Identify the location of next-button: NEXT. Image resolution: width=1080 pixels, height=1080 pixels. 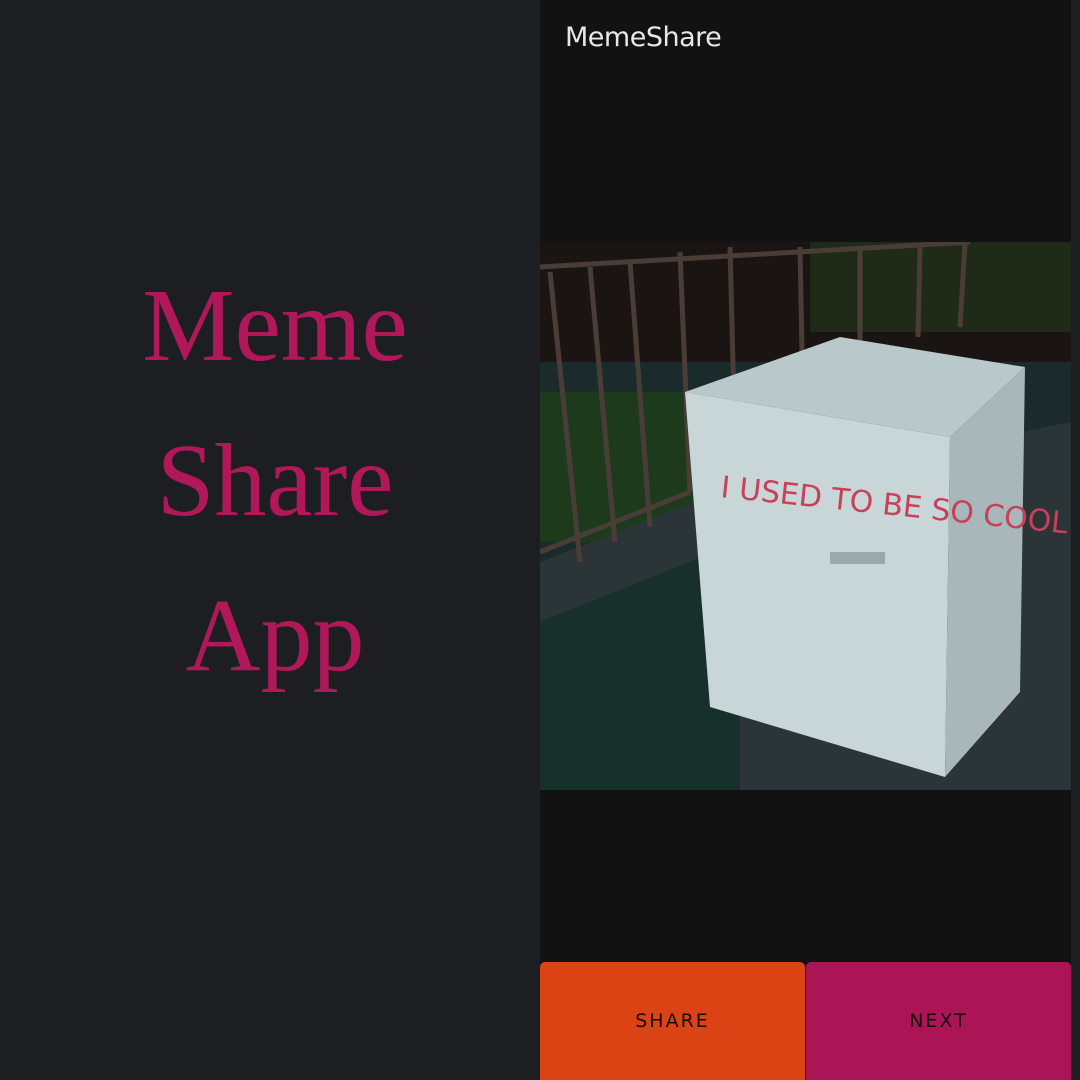
(938, 1021).